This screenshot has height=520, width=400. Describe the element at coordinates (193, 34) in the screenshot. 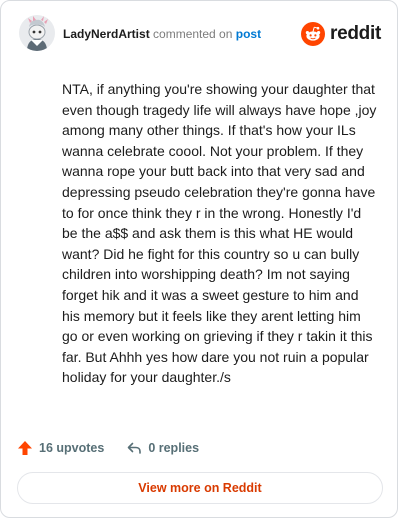

I see `commented-on-text: commented on` at that location.